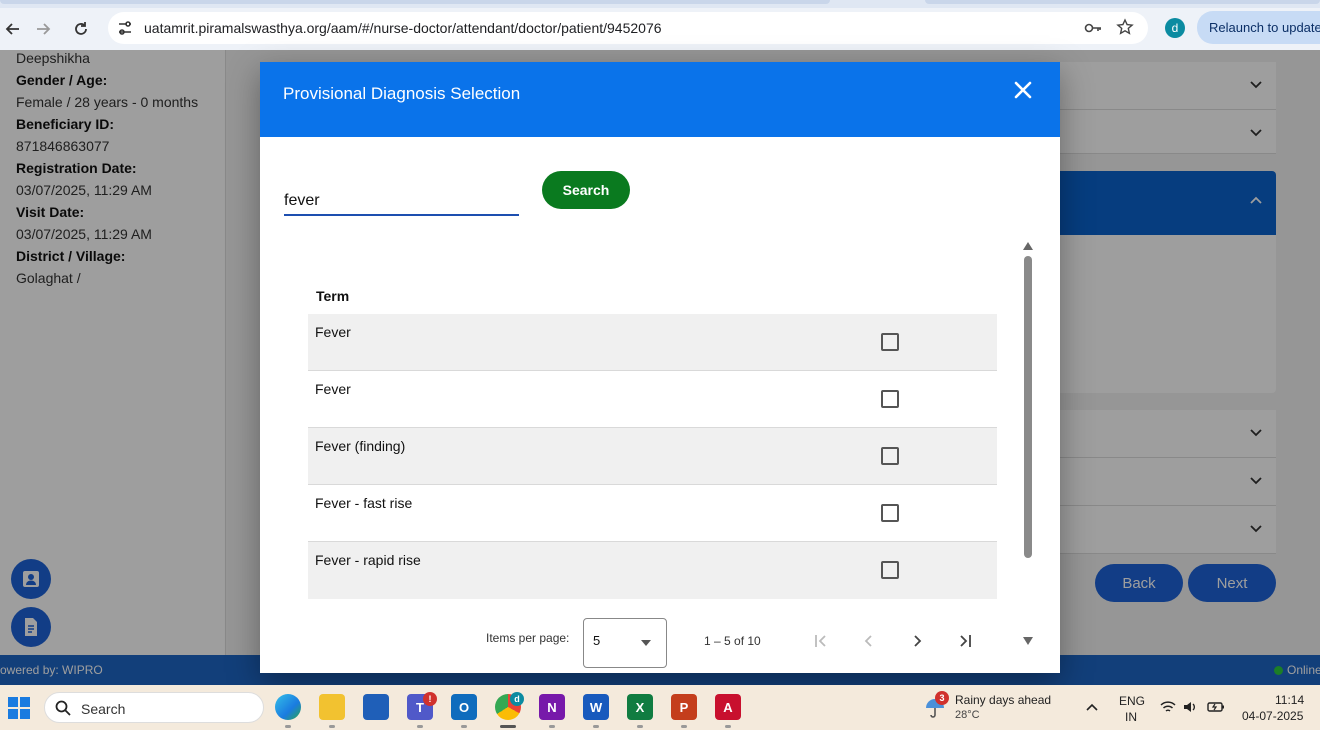 This screenshot has width=1320, height=730. Describe the element at coordinates (528, 638) in the screenshot. I see `items-per-page-label: Items per page:` at that location.